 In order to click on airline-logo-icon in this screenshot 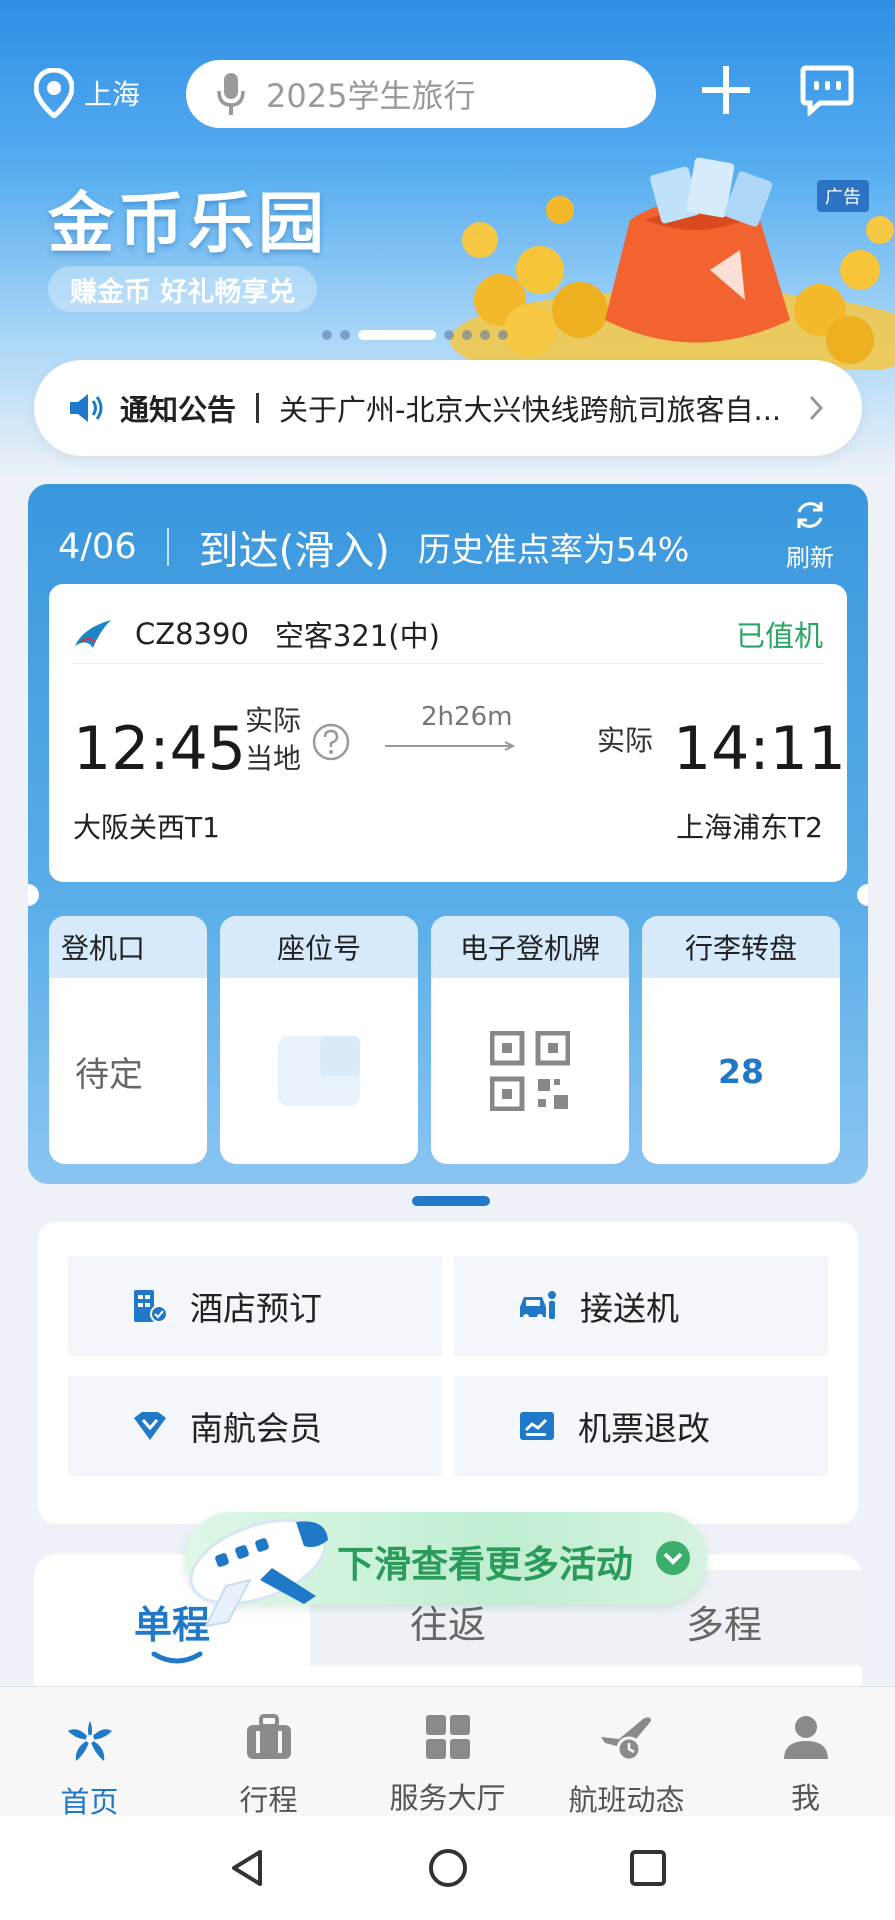, I will do `click(93, 633)`.